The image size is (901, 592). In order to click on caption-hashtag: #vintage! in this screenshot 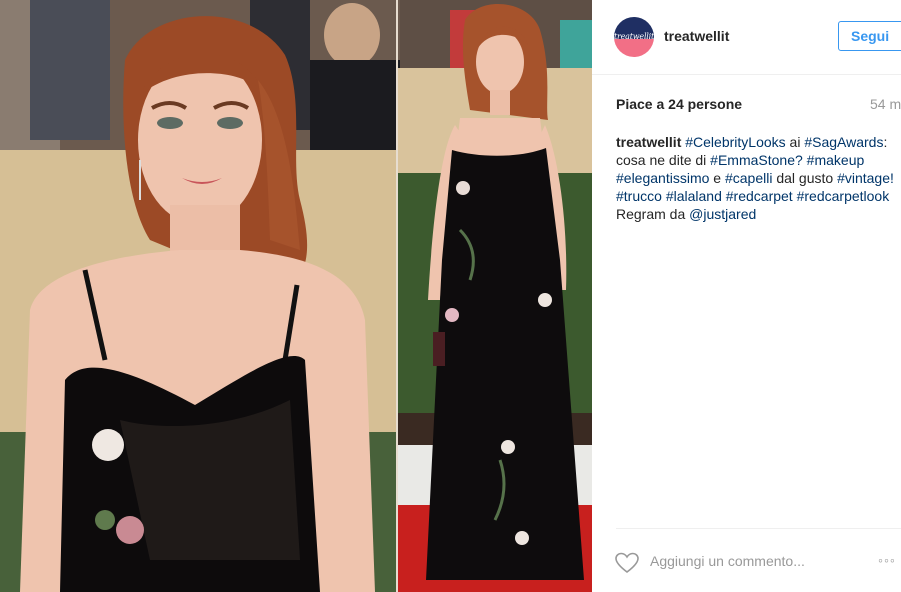, I will do `click(865, 178)`.